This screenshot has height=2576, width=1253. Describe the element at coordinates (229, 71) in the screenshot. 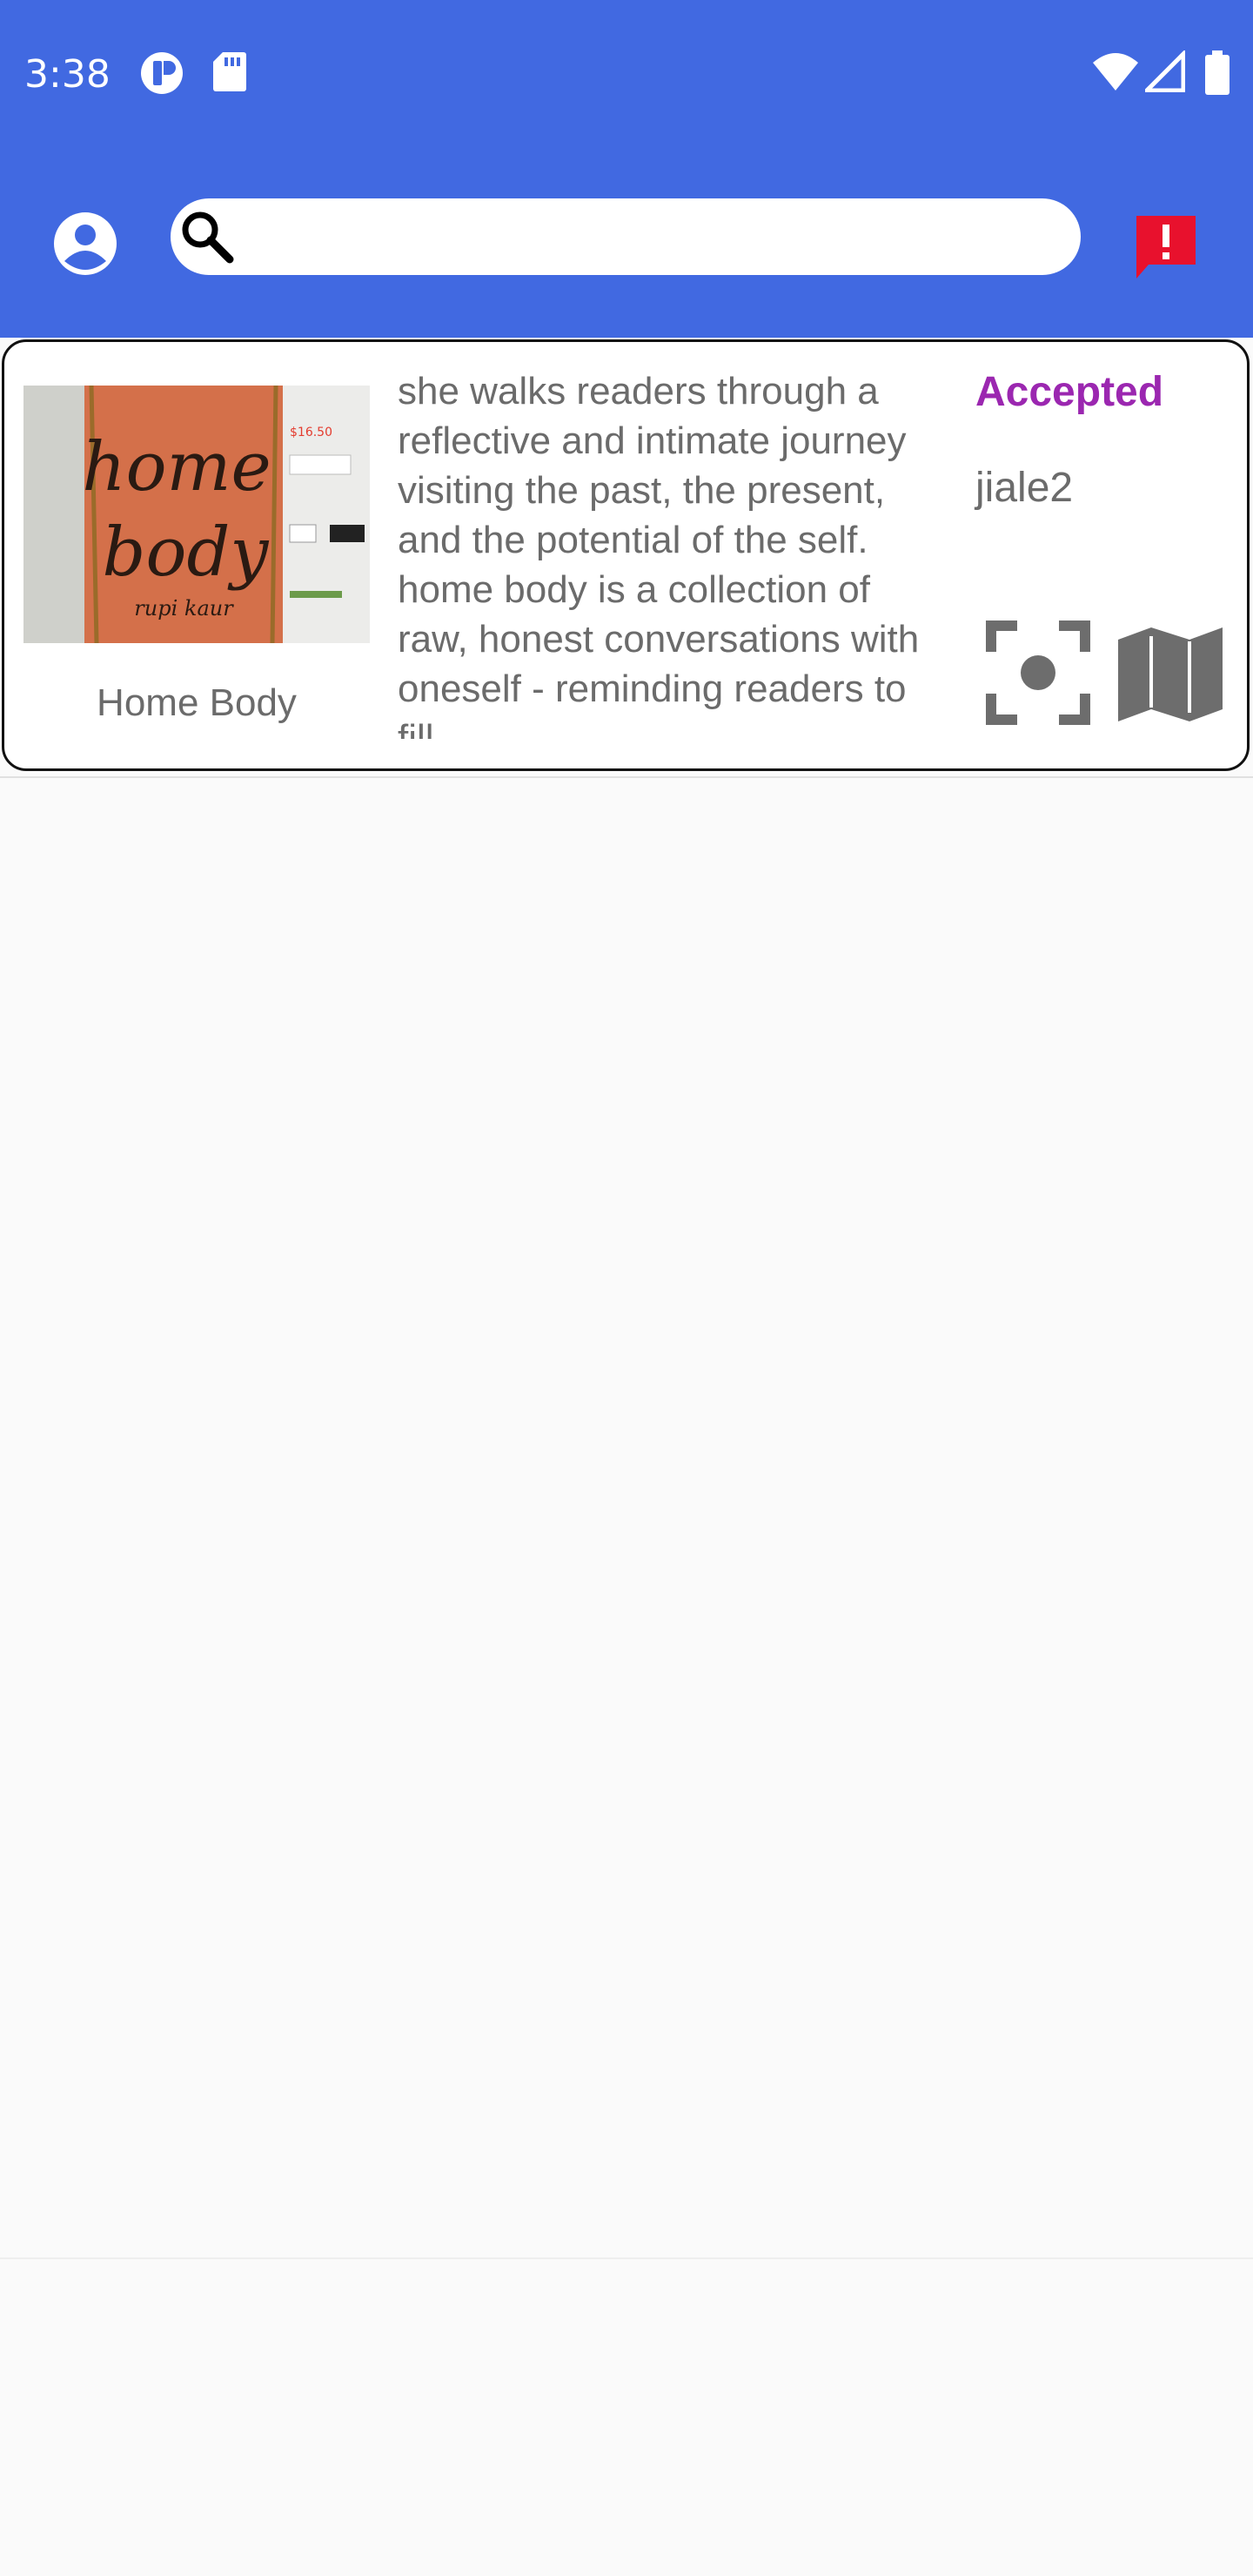

I see `sd-card-icon` at that location.